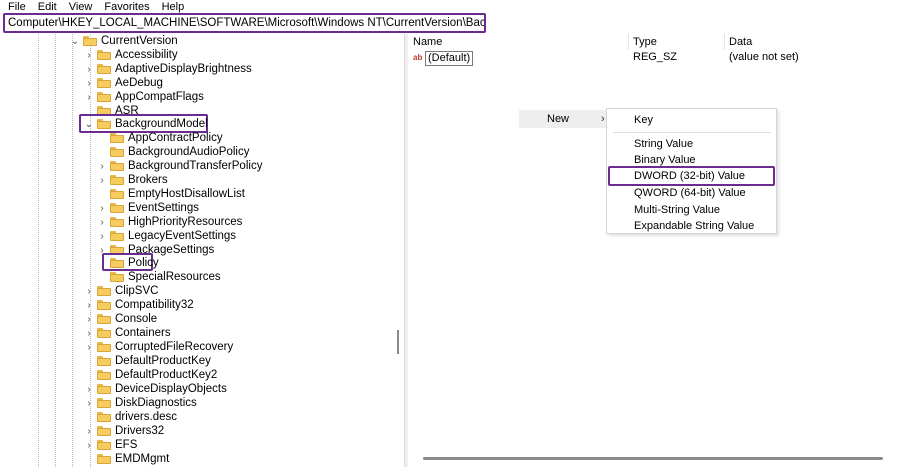 The width and height of the screenshot is (900, 467). What do you see at coordinates (120, 319) in the screenshot?
I see `tree-node: › Console` at bounding box center [120, 319].